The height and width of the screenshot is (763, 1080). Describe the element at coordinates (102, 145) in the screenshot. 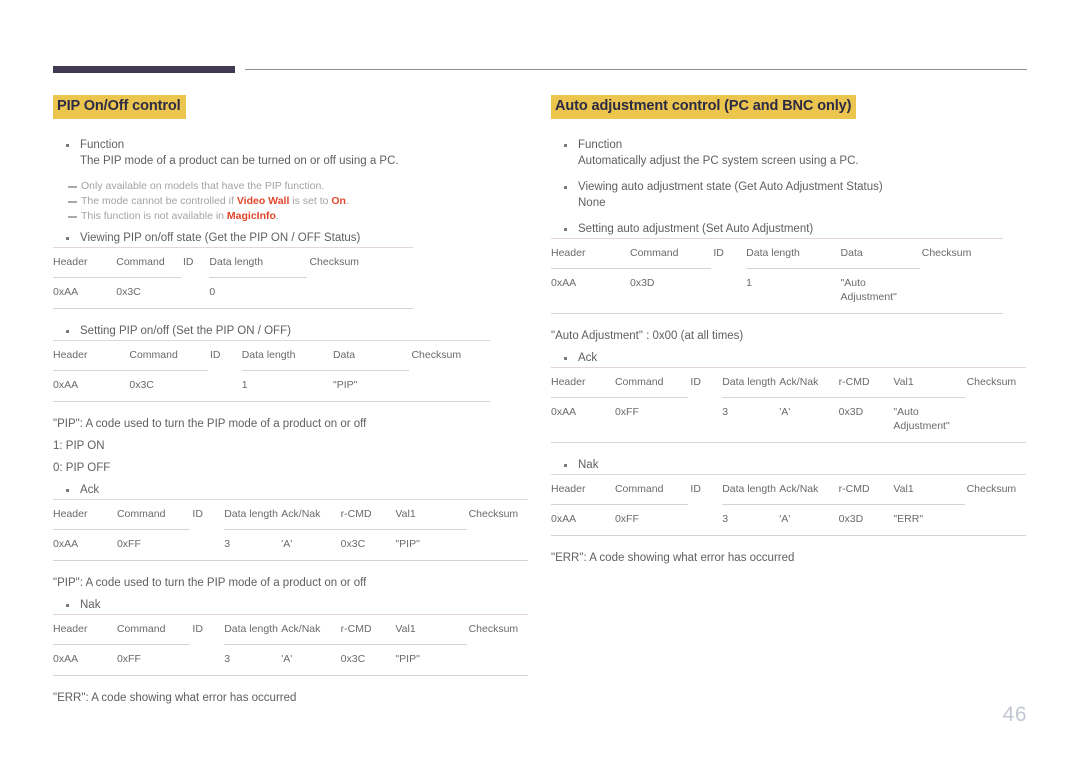

I see `function-label: Function` at that location.